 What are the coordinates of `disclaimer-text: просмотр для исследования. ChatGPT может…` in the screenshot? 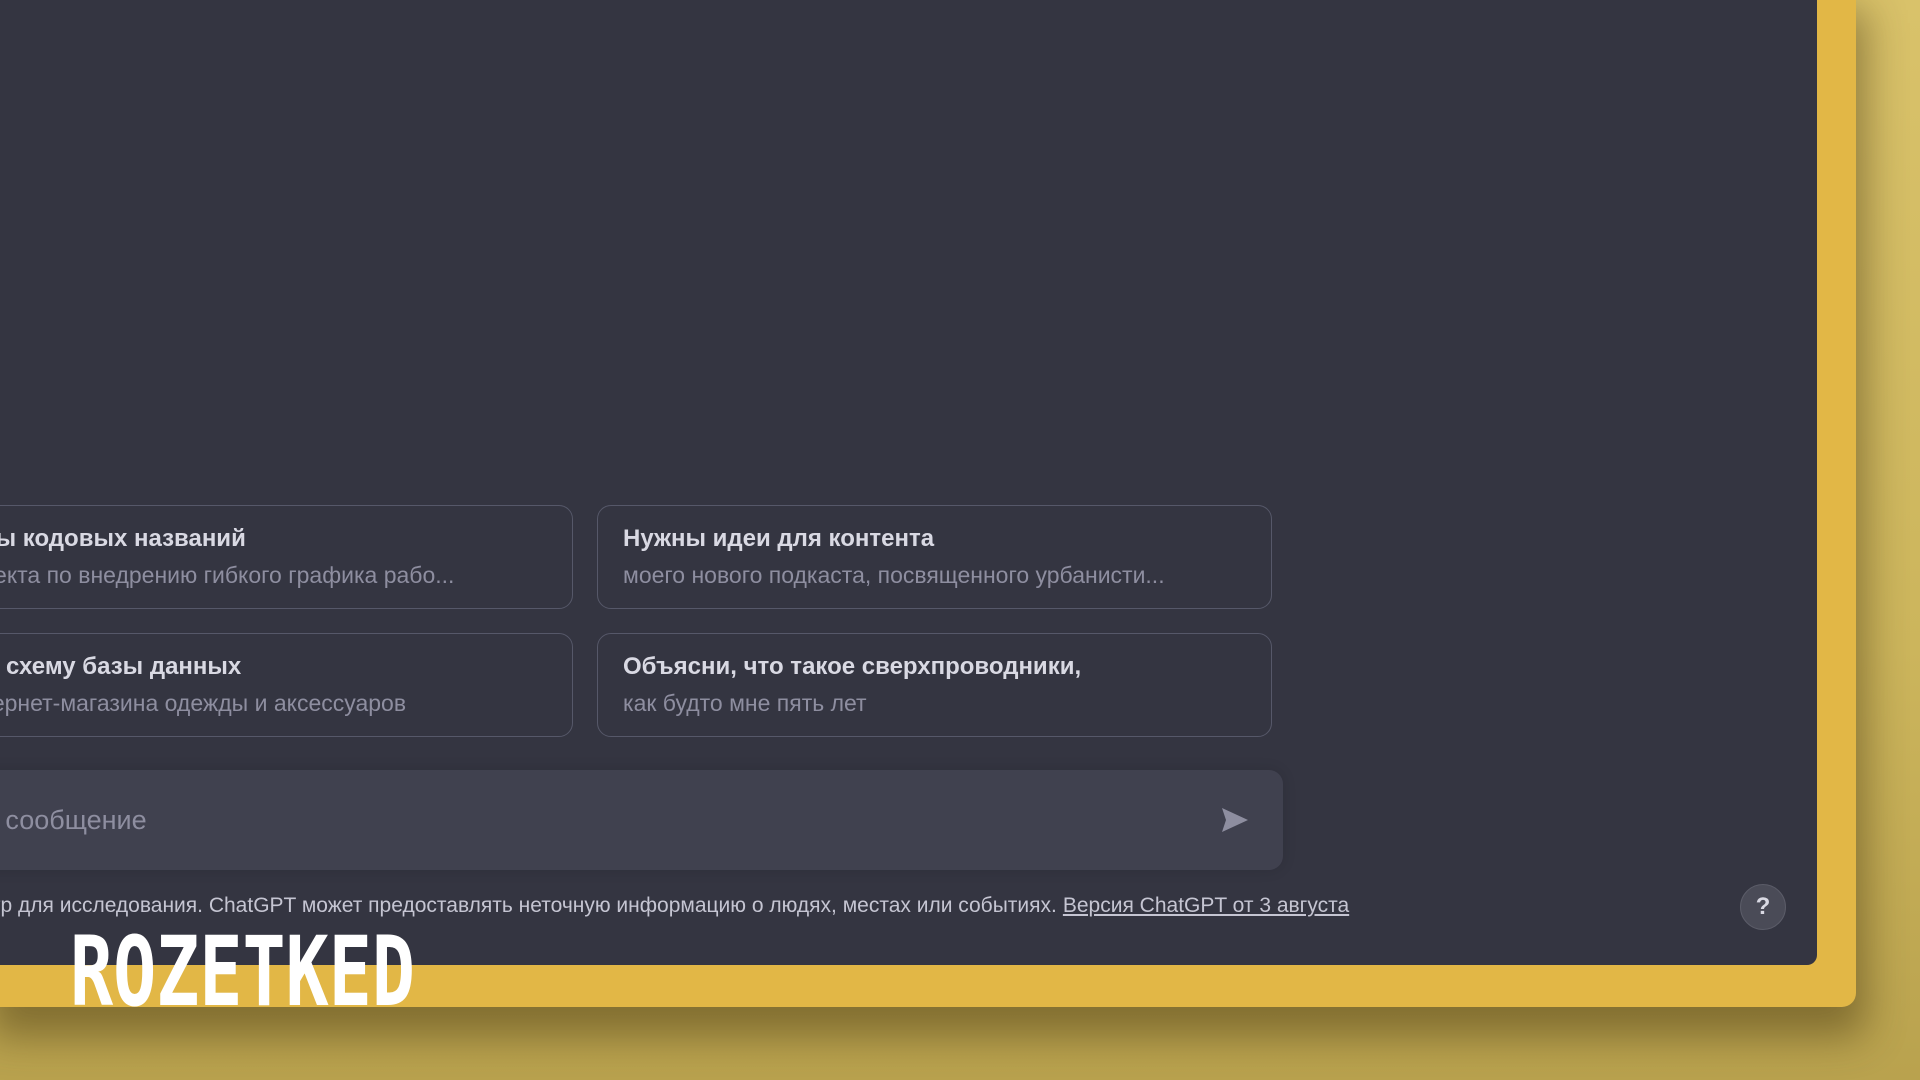 It's located at (528, 905).